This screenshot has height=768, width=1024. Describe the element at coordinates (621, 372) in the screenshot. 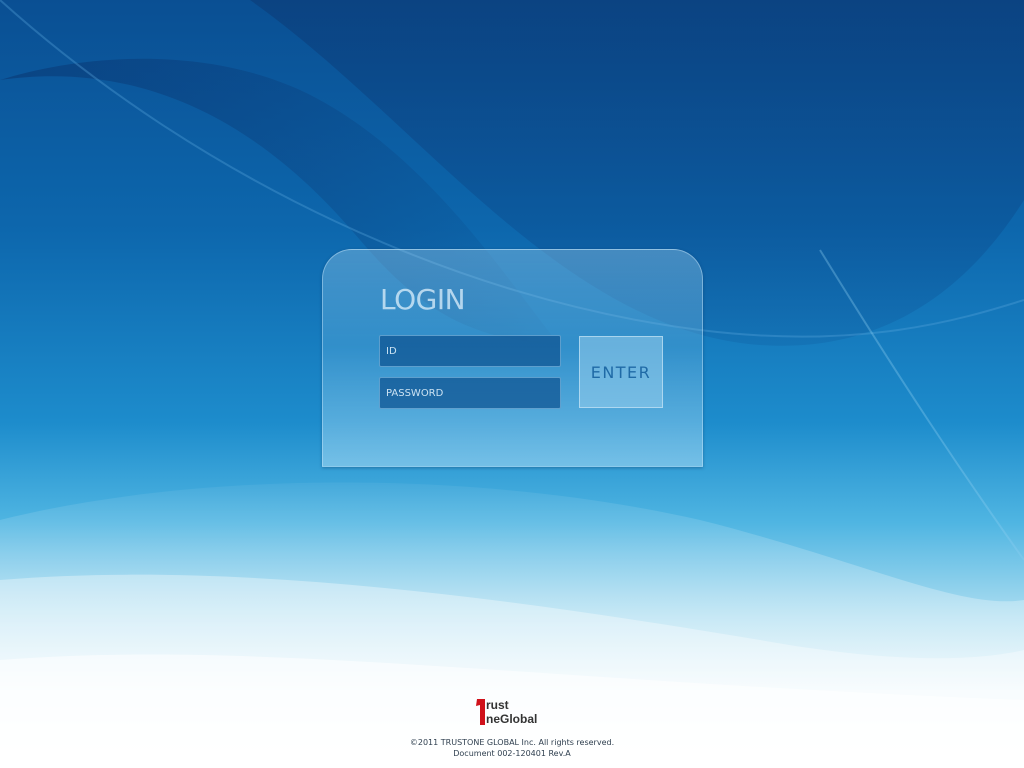

I see `enter-button: ENTER` at that location.